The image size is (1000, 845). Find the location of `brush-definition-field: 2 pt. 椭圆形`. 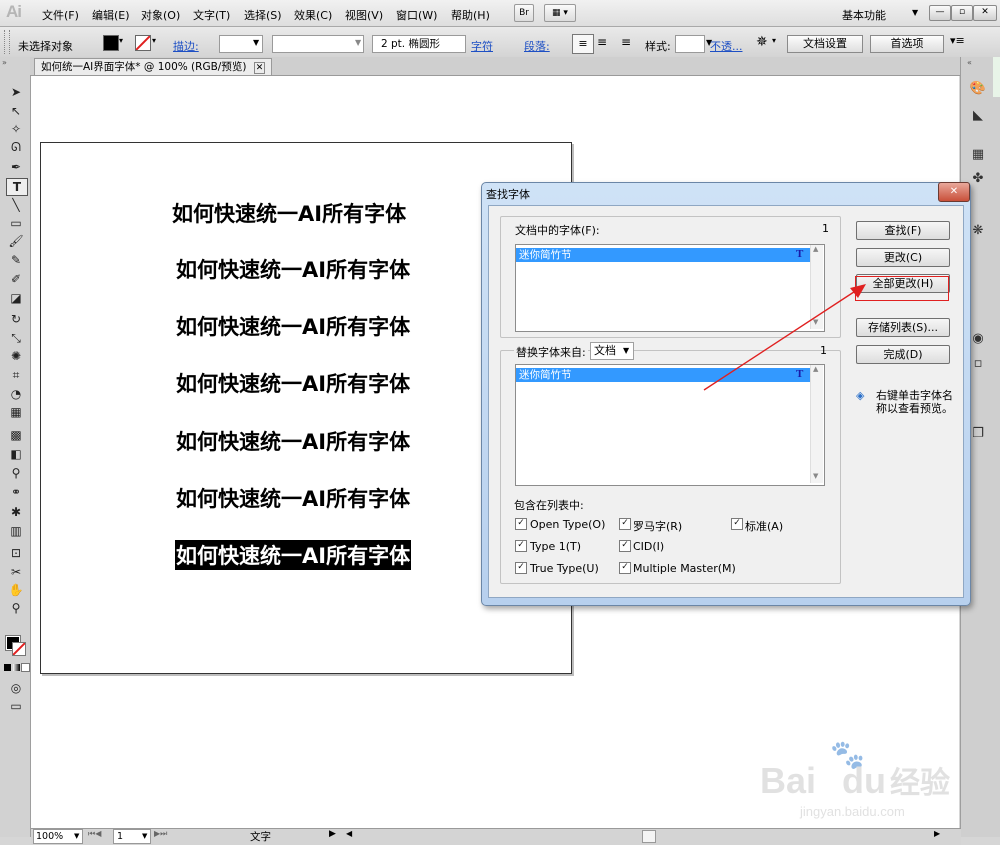

brush-definition-field: 2 pt. 椭圆形 is located at coordinates (419, 44).